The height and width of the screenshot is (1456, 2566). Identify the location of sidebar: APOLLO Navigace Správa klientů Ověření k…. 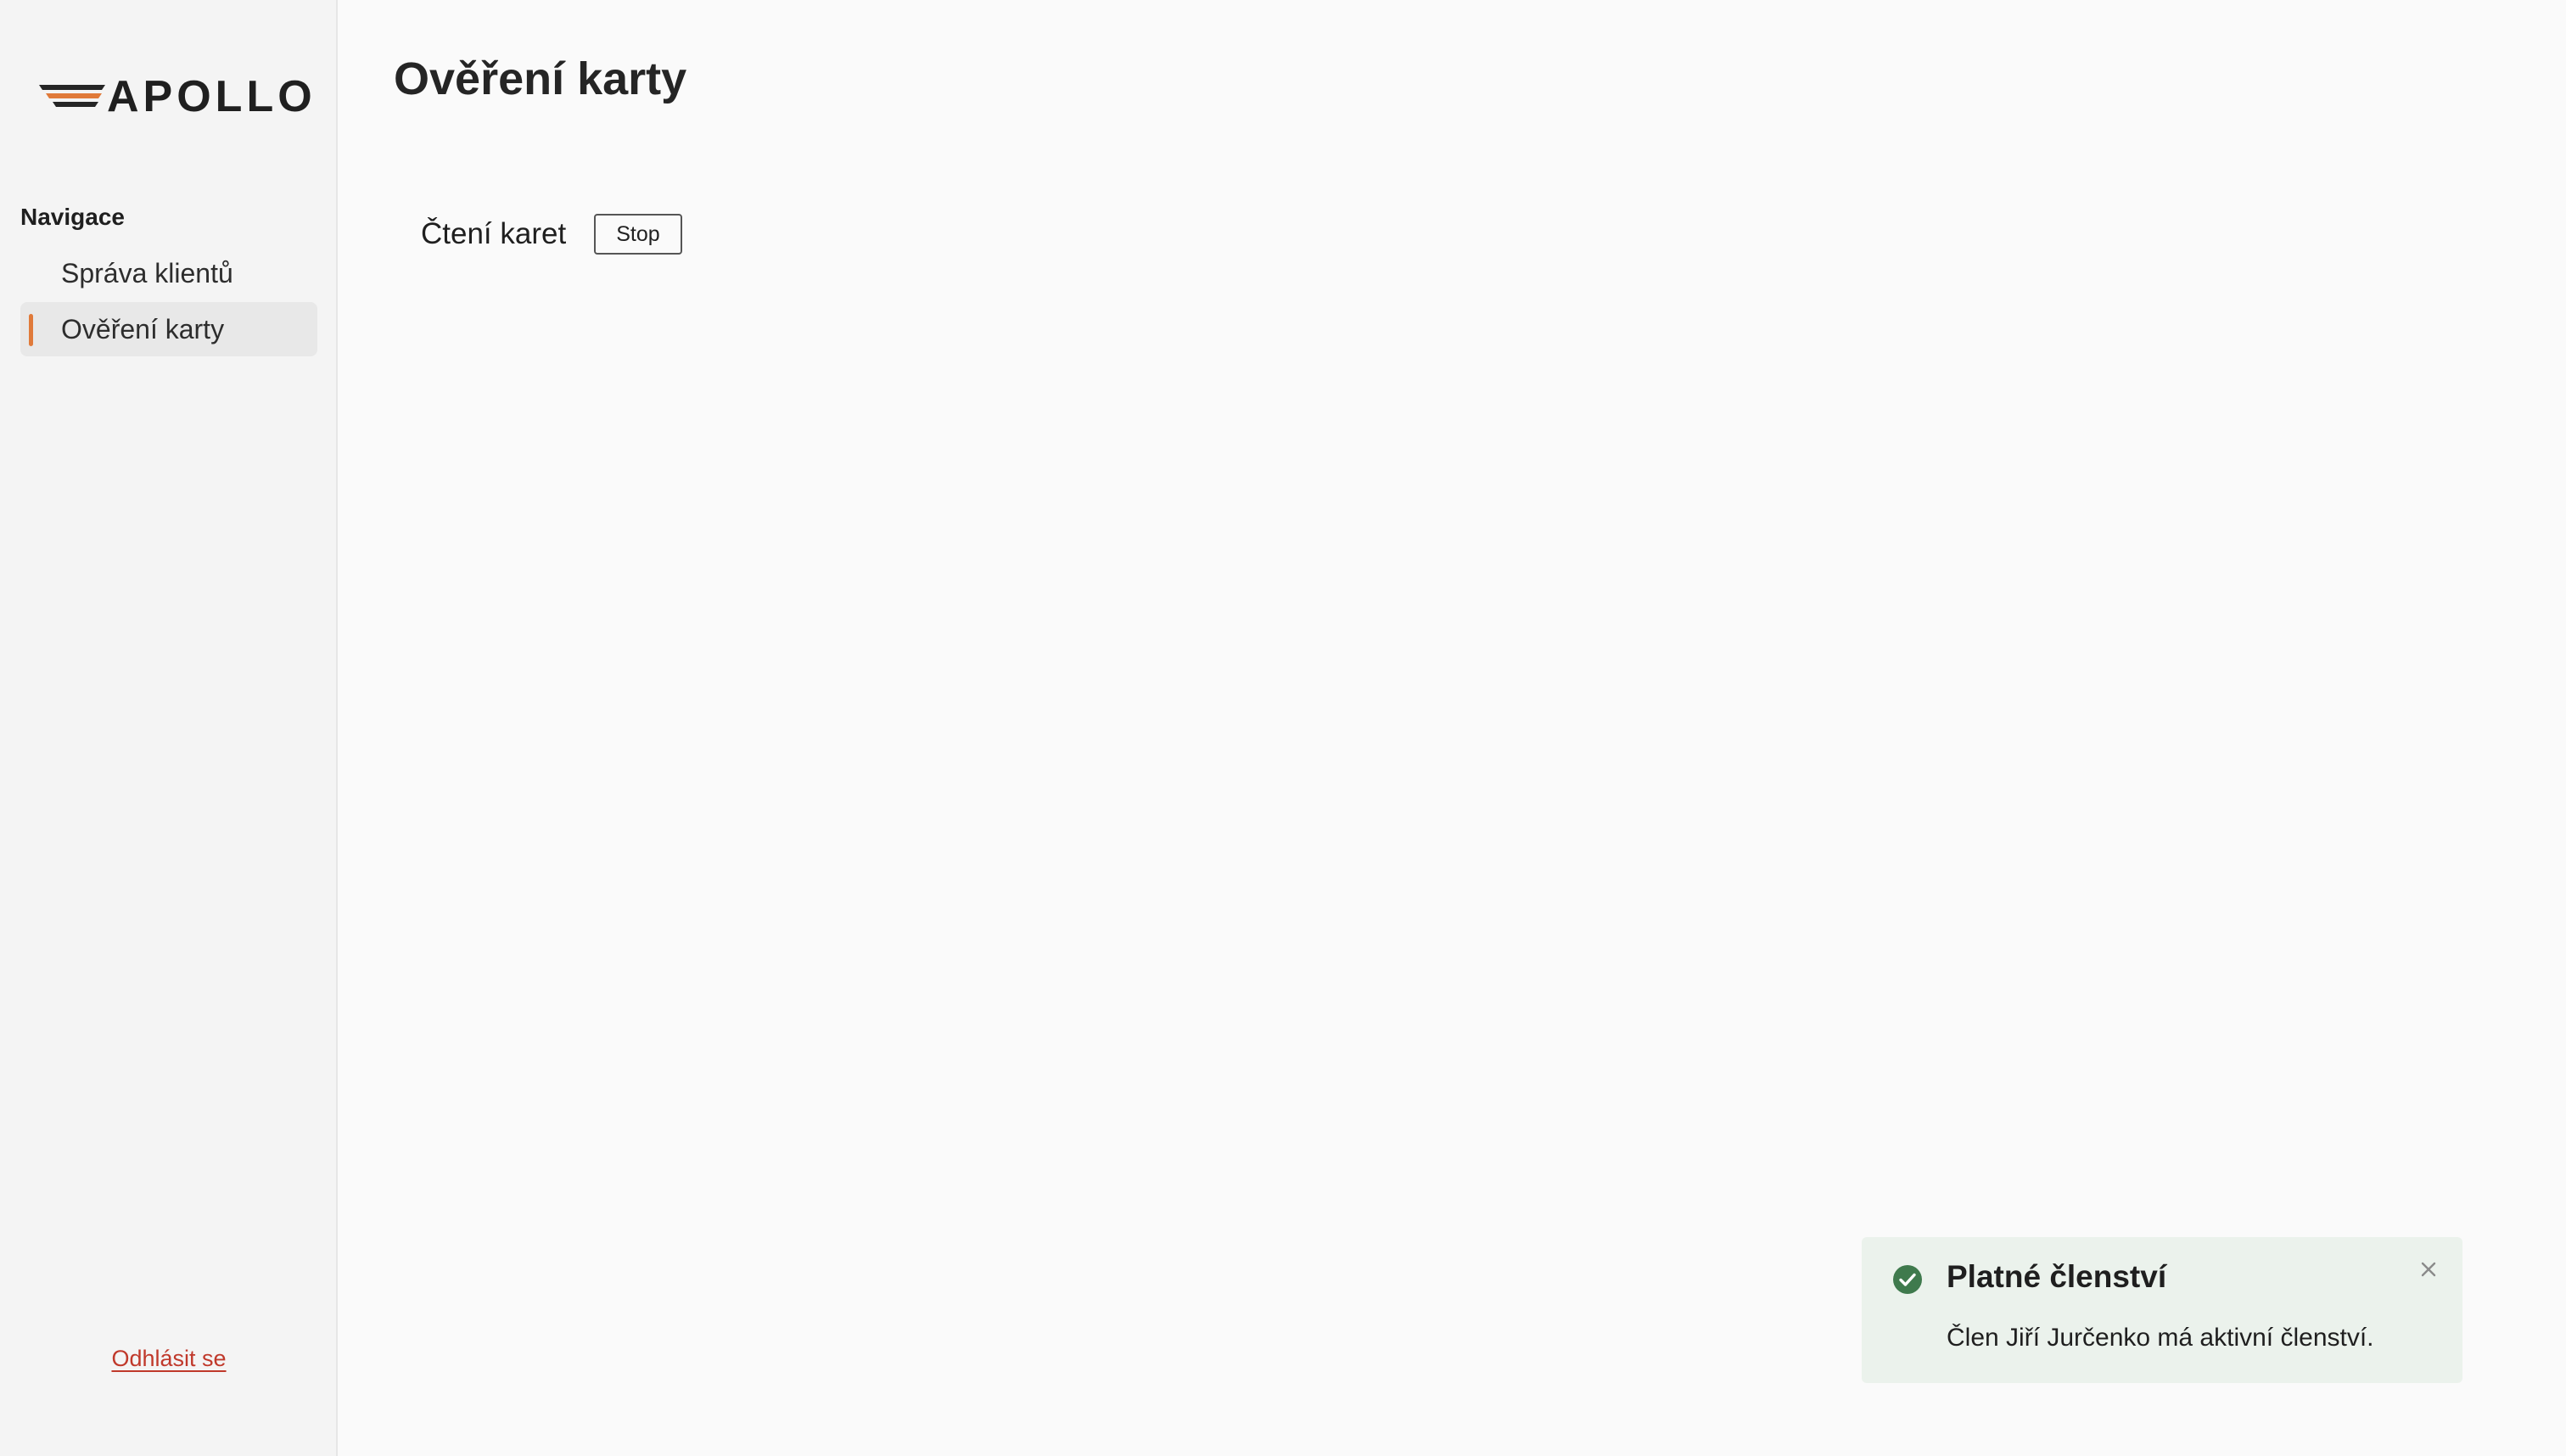
(169, 728).